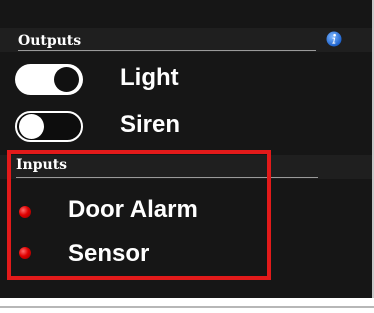  I want to click on light-label: Light, so click(149, 77).